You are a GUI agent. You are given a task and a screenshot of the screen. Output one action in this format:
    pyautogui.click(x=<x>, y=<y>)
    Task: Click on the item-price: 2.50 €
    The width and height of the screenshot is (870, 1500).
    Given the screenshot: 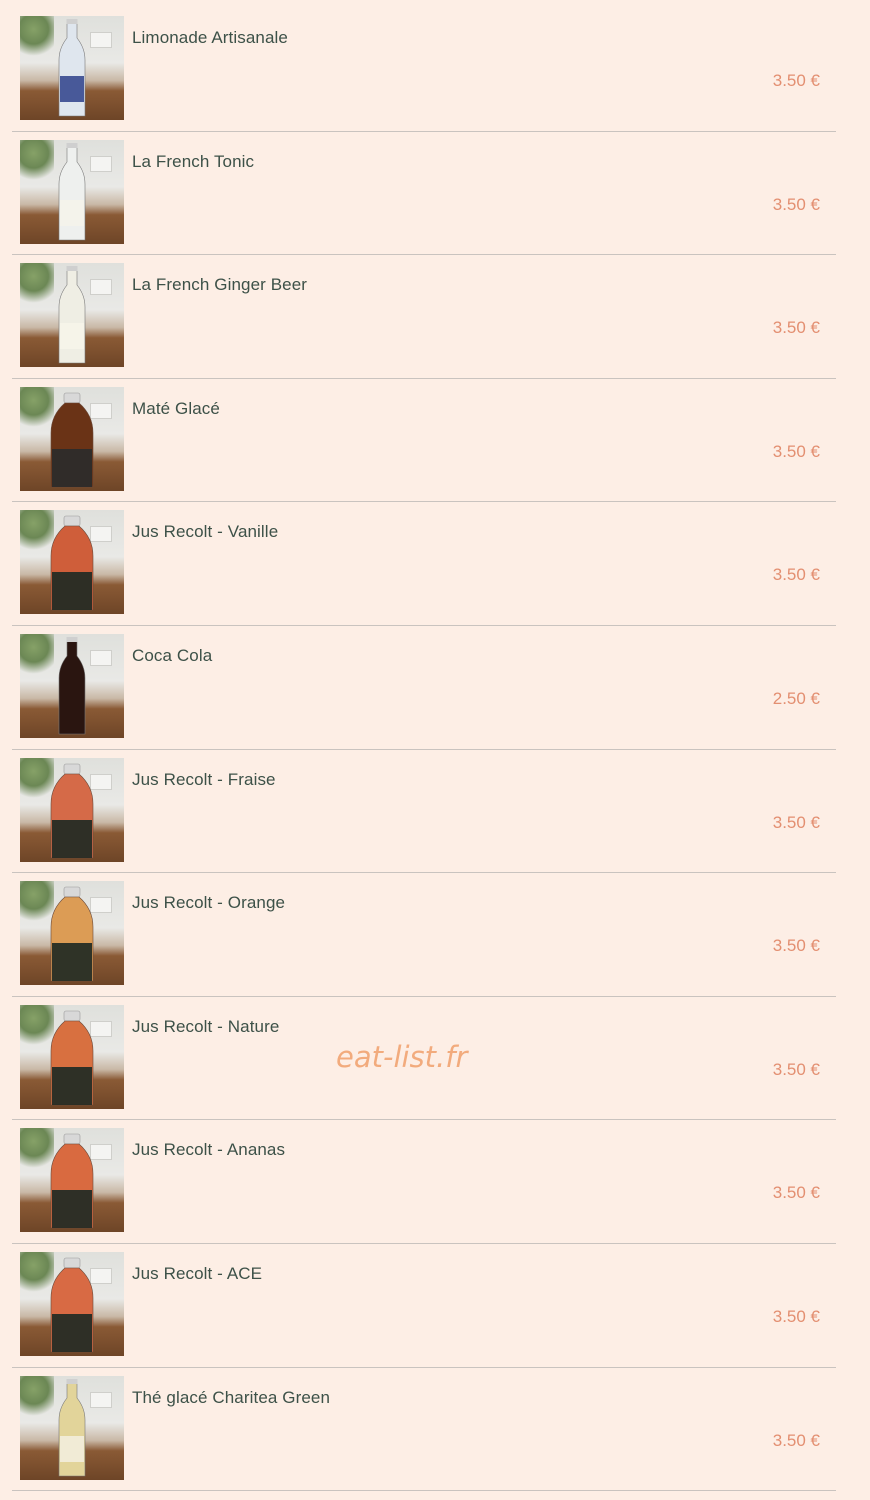 What is the action you would take?
    pyautogui.click(x=796, y=698)
    